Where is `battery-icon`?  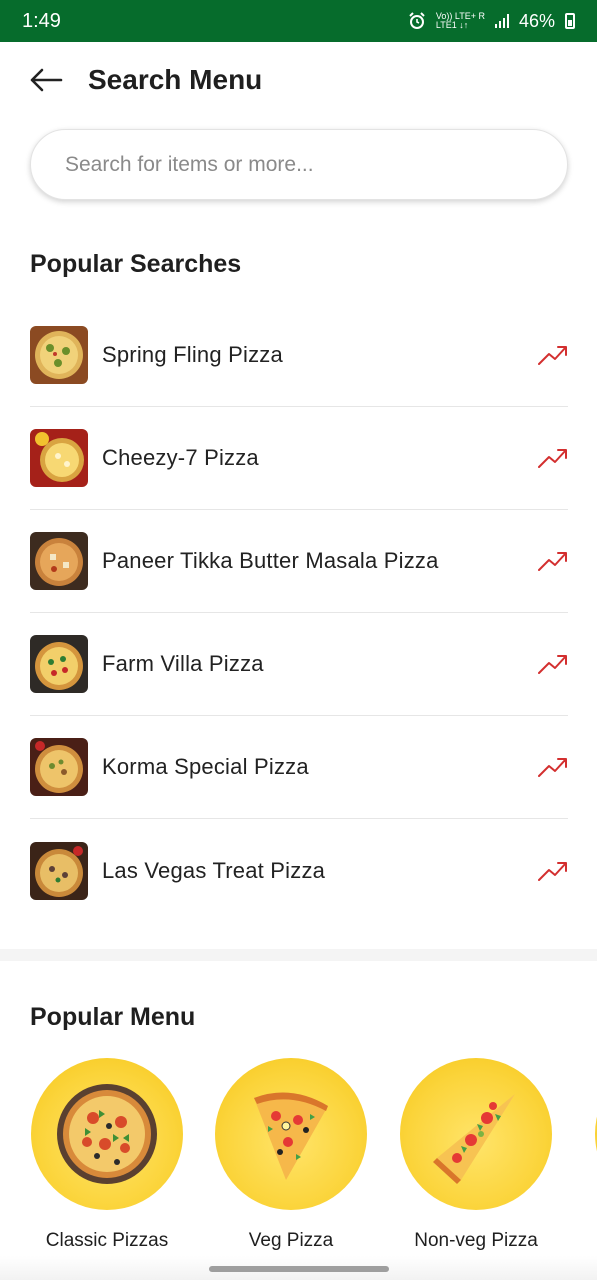 battery-icon is located at coordinates (570, 21).